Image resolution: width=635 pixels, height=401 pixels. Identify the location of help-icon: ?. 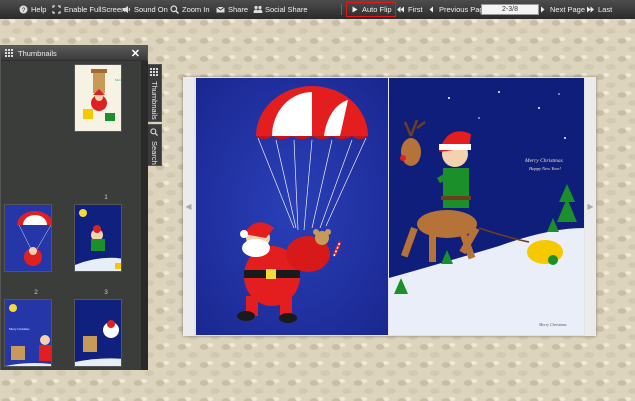
(23, 9).